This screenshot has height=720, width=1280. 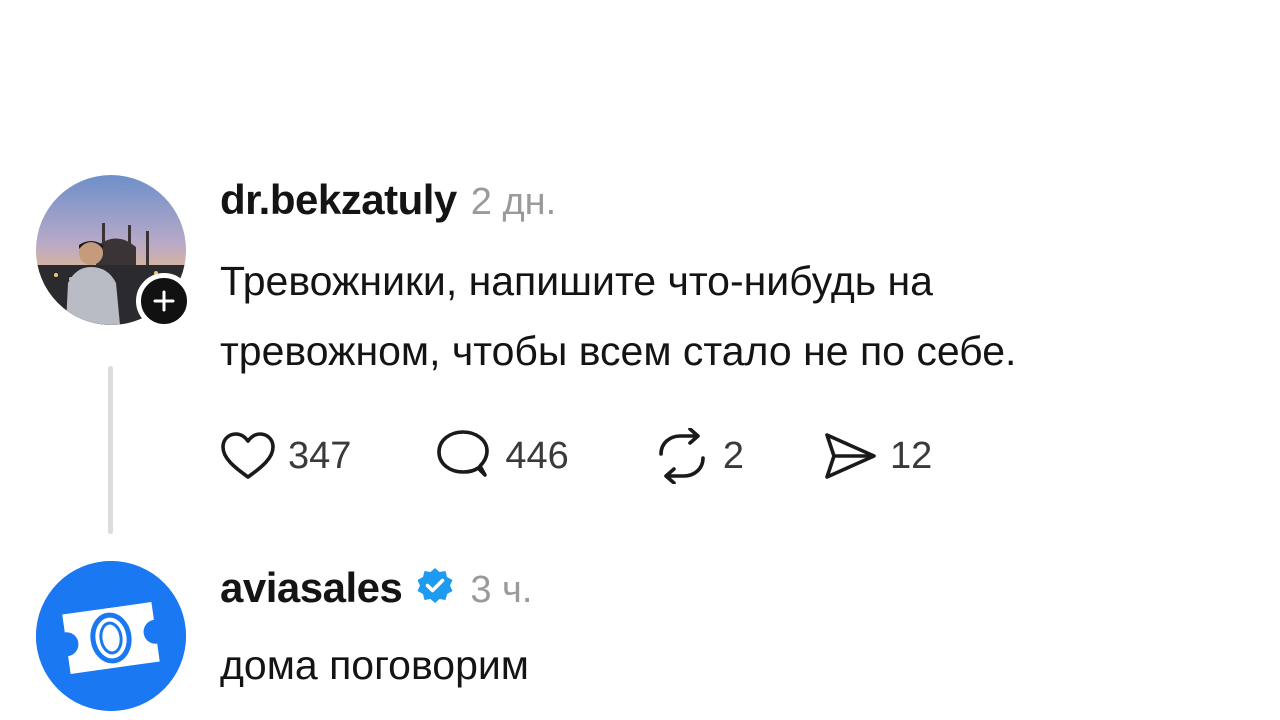 I want to click on aviasales-logo, so click(x=111, y=636).